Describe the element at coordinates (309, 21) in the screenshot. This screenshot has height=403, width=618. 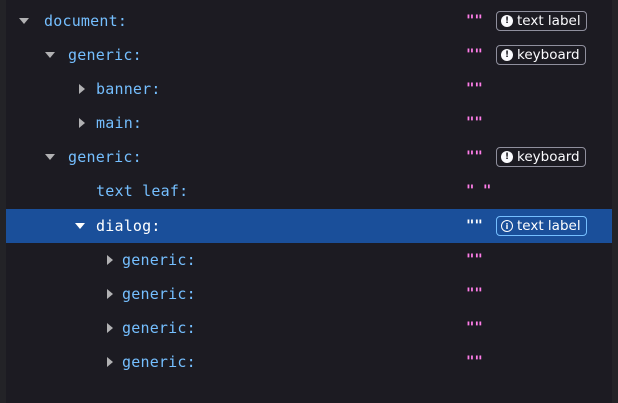
I see `tree-row-document: document: "" ! text label` at that location.